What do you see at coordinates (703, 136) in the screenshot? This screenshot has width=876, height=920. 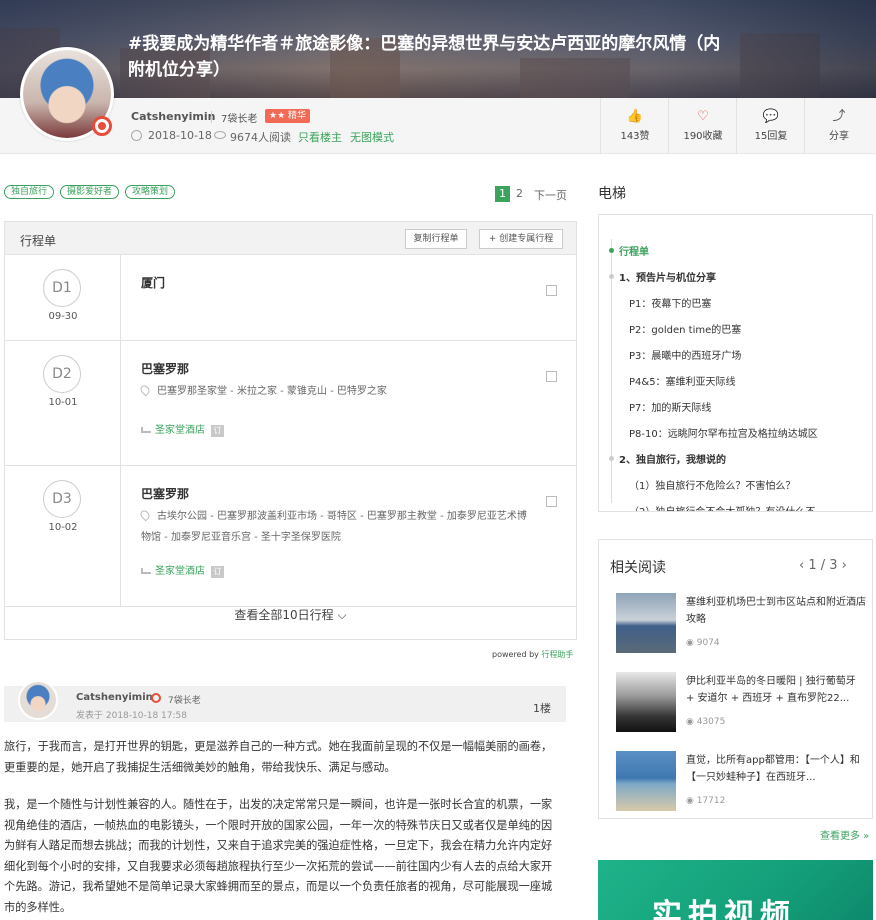 I see `favorite-count: 190收藏` at bounding box center [703, 136].